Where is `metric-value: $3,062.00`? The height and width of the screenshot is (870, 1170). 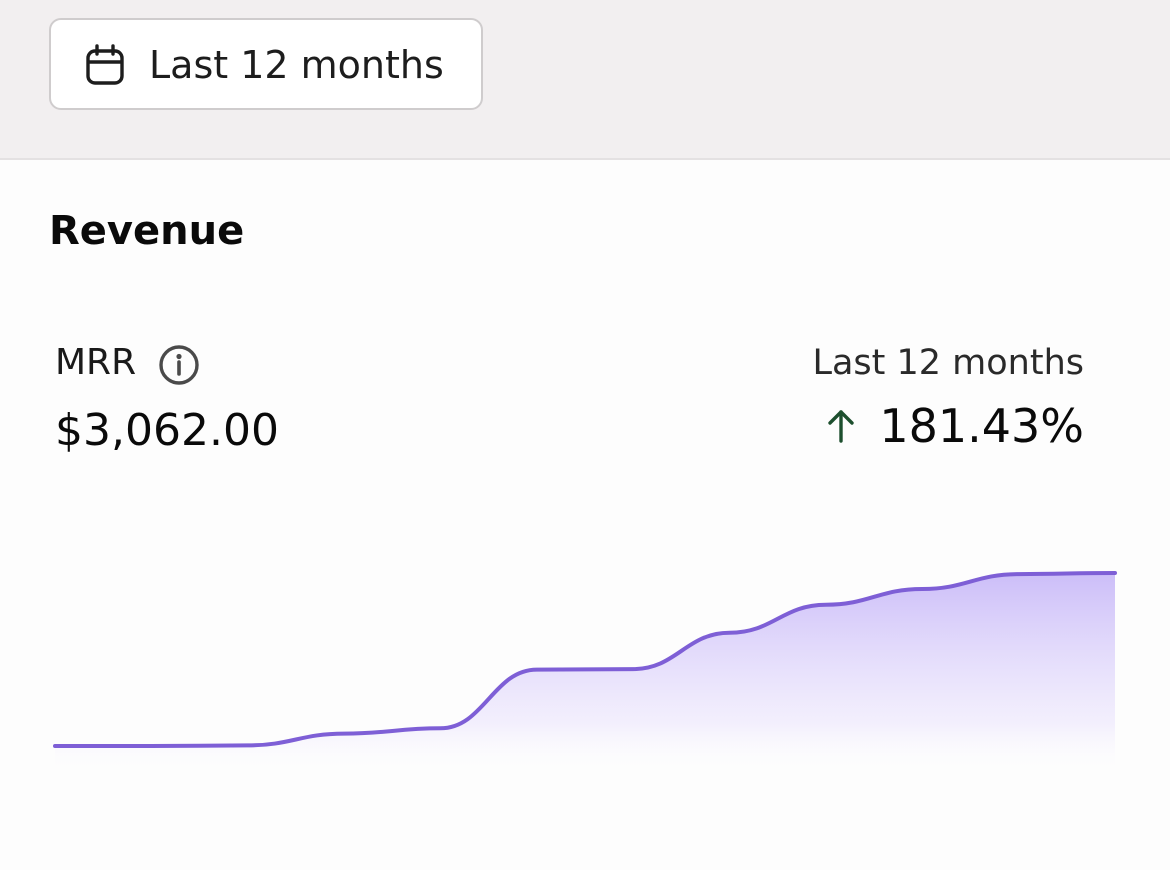
metric-value: $3,062.00 is located at coordinates (167, 430).